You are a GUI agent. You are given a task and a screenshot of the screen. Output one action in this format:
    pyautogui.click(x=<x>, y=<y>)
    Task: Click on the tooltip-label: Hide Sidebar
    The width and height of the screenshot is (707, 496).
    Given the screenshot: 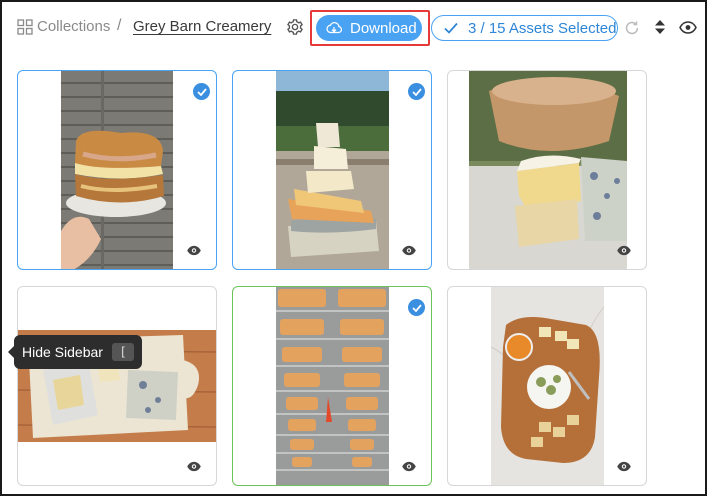 What is the action you would take?
    pyautogui.click(x=62, y=352)
    